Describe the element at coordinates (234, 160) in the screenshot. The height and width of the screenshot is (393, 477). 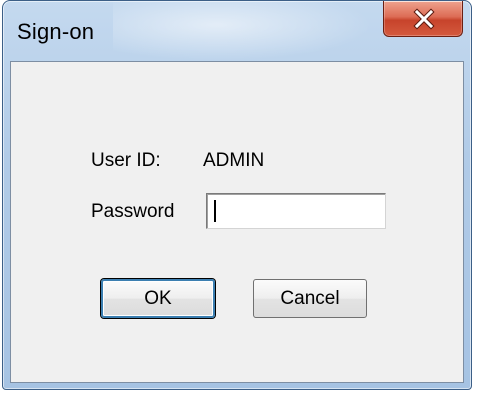
I see `userid-value: ADMIN` at that location.